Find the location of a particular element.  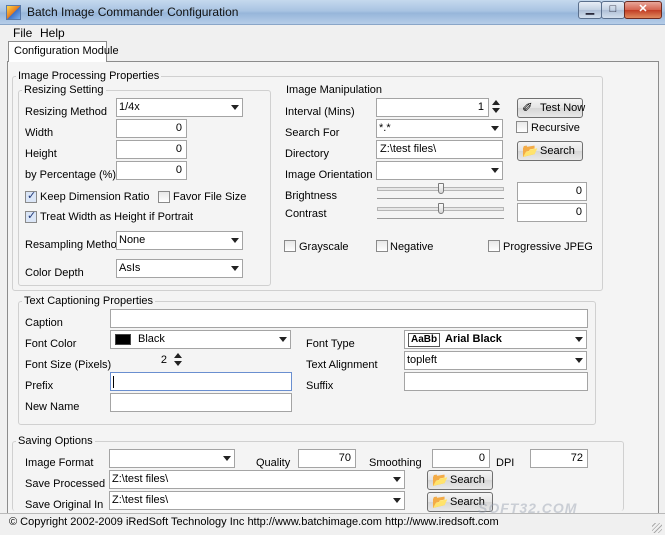

test-now-button: ✐ Test Now is located at coordinates (551, 108).